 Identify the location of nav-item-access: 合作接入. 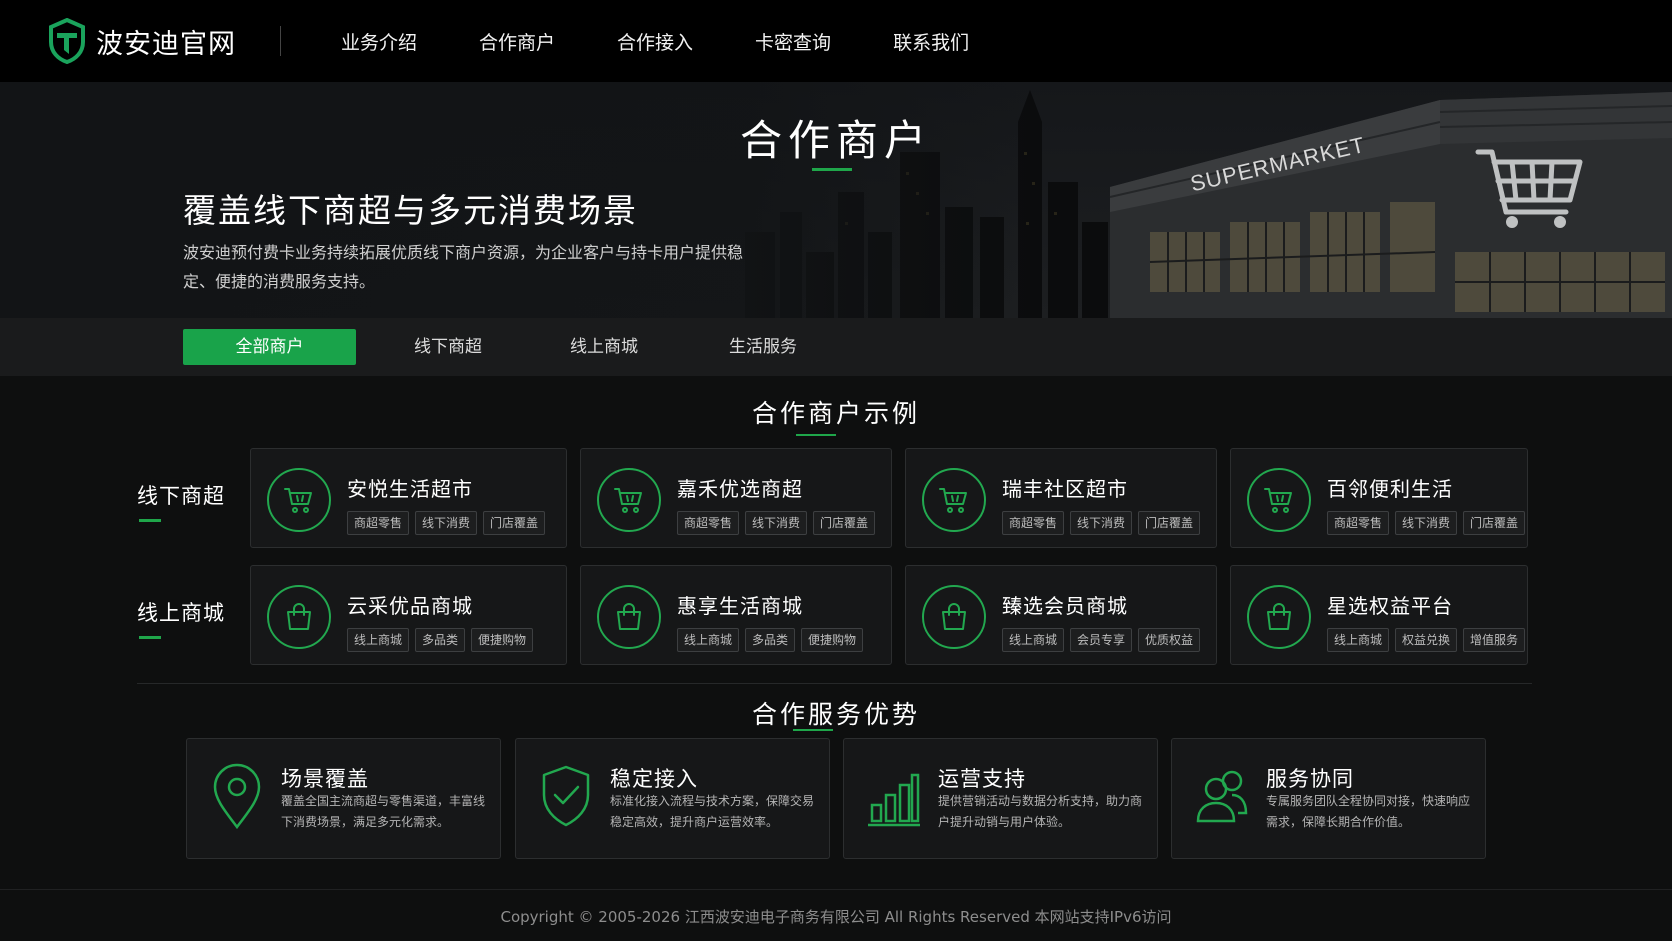
(655, 41).